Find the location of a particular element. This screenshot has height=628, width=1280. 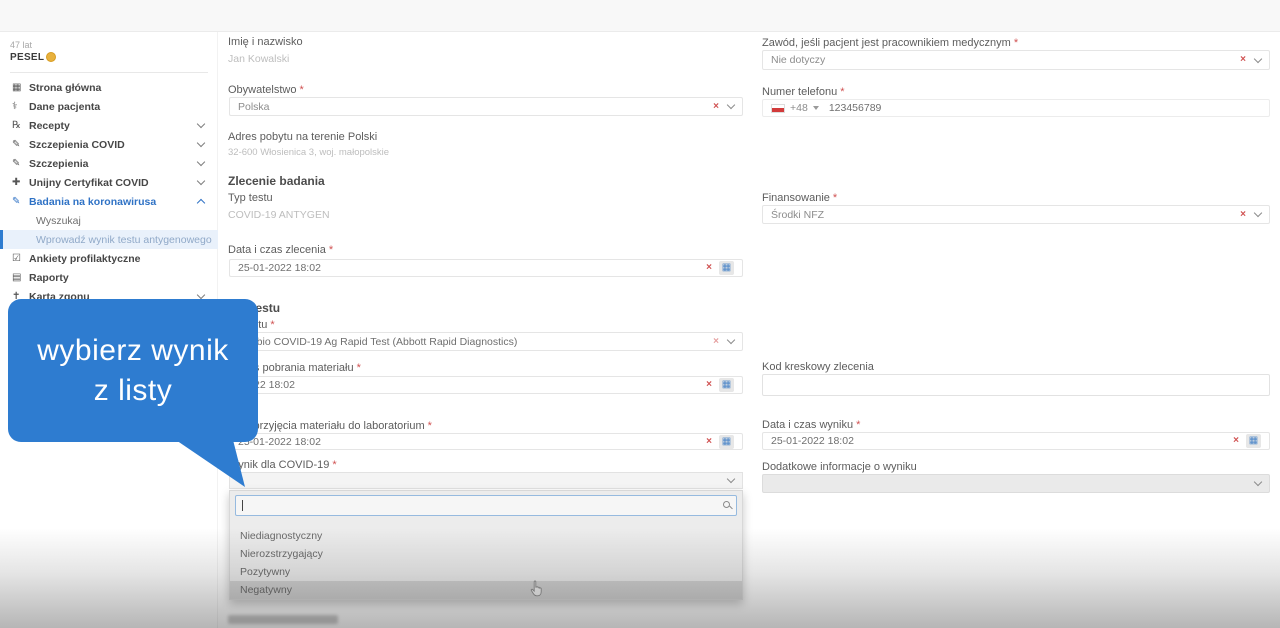

finansowanie-select: Środki NFZ × is located at coordinates (1016, 214).